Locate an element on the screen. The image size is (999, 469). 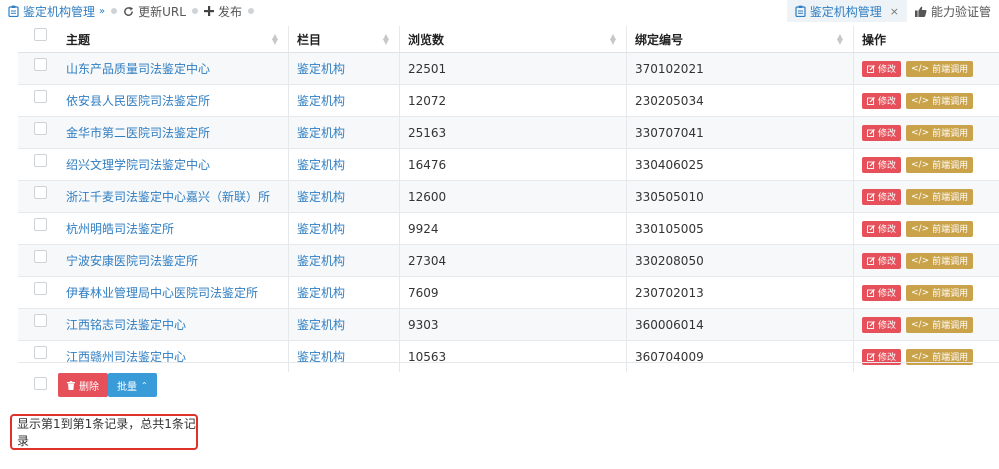
row-title-link: 山东产品质量司法鉴定中心 is located at coordinates (138, 69).